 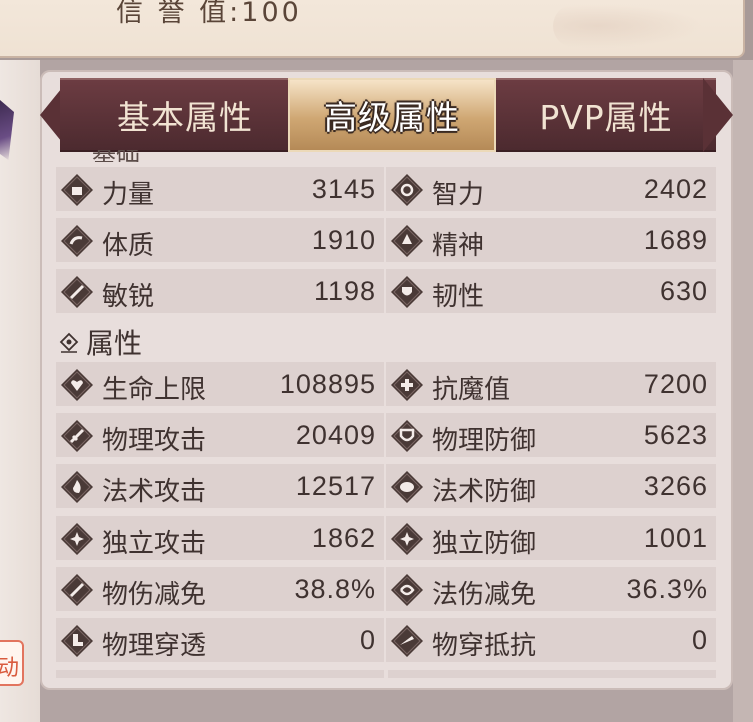 What do you see at coordinates (551, 589) in the screenshot?
I see `stat-item: 法伤减免 36.3%` at bounding box center [551, 589].